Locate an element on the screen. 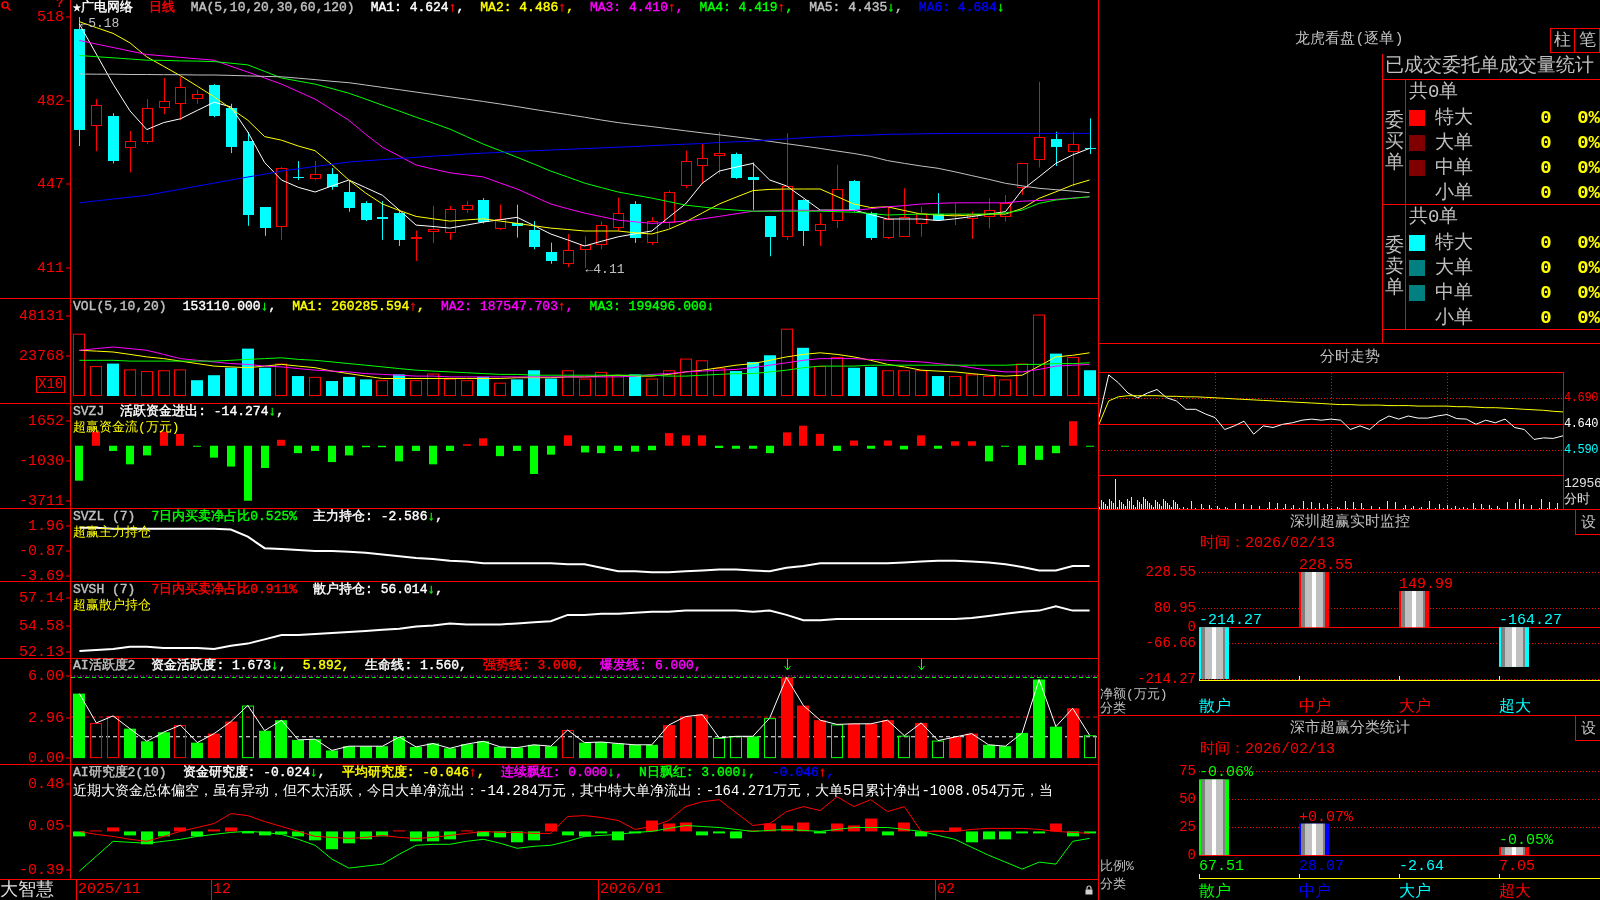 The image size is (1600, 900). legend-text: VOL(5,10,20) is located at coordinates (120, 307).